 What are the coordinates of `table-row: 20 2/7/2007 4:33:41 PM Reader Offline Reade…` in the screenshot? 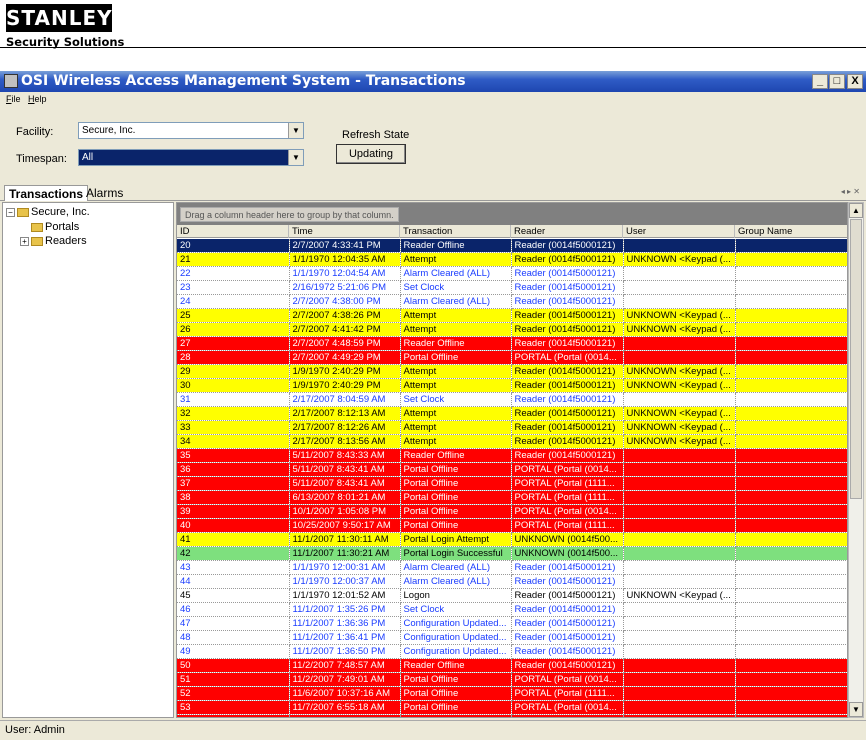 It's located at (512, 246).